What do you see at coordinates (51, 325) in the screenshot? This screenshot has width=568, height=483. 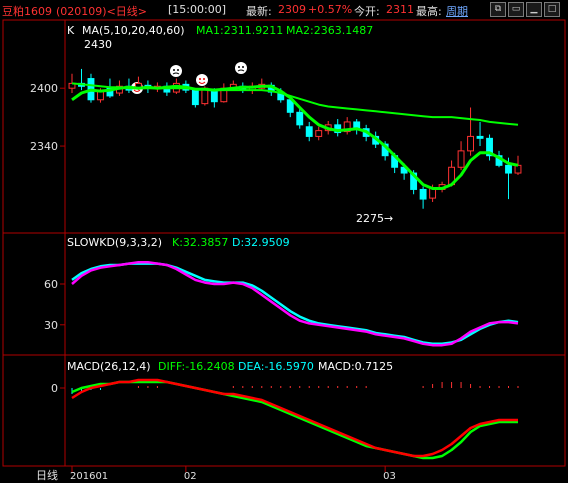 I see `kd-tick-label: 30` at bounding box center [51, 325].